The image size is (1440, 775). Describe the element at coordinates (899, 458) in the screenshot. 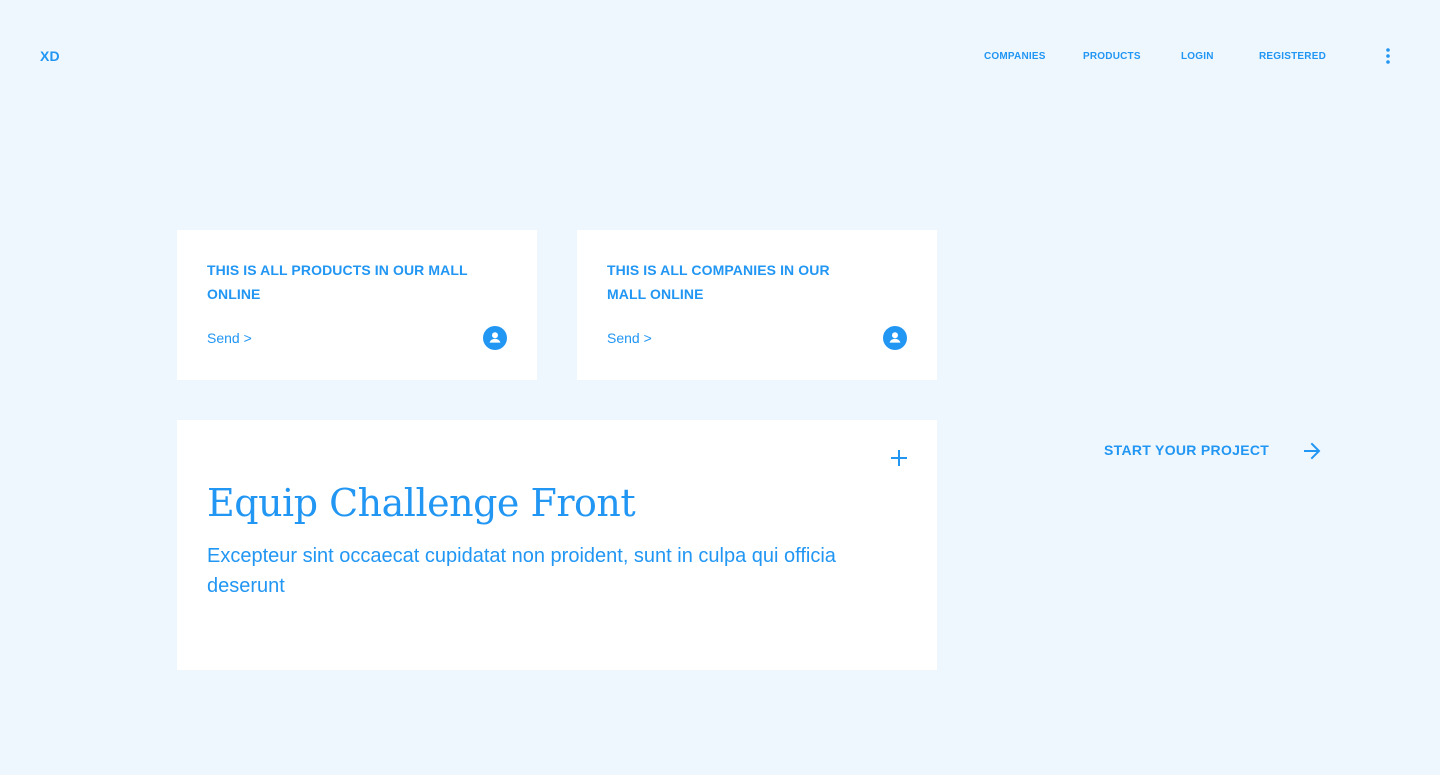

I see `plus-icon` at that location.